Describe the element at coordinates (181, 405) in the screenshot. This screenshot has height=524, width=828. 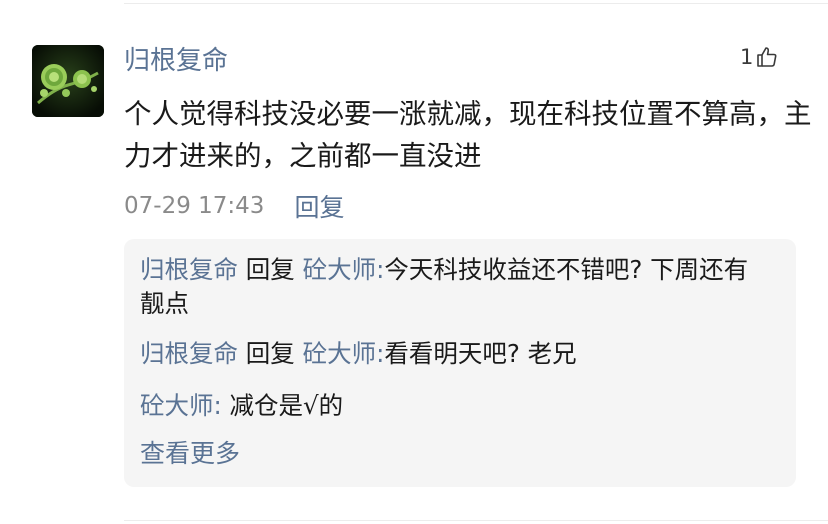
I see `reply-author: 砼大师:` at that location.